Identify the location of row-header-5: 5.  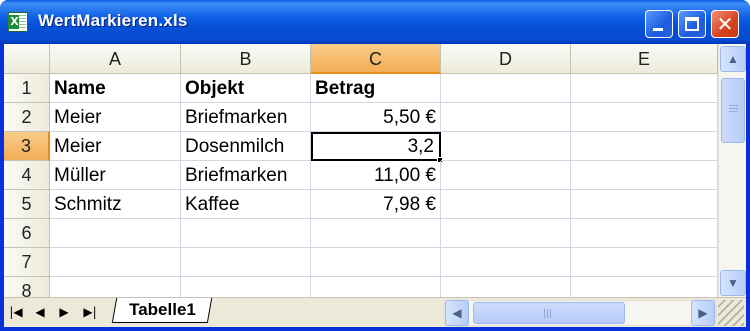
(27, 204).